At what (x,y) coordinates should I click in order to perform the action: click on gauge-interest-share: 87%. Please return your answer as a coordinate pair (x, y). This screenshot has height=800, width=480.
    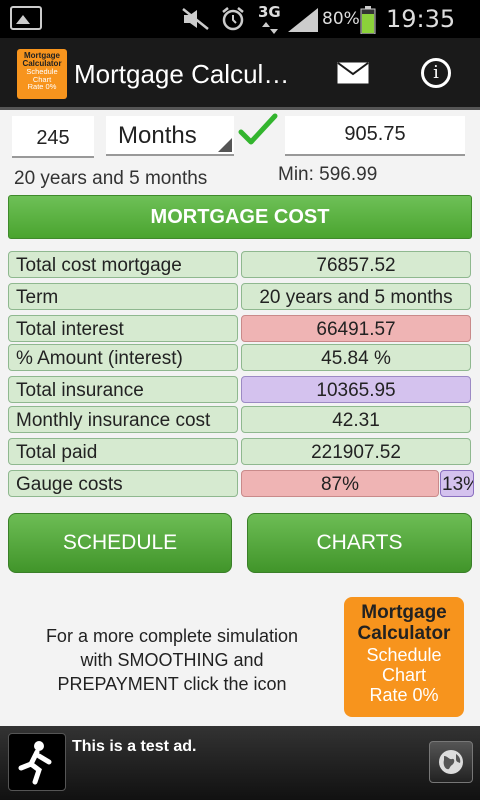
    Looking at the image, I should click on (340, 483).